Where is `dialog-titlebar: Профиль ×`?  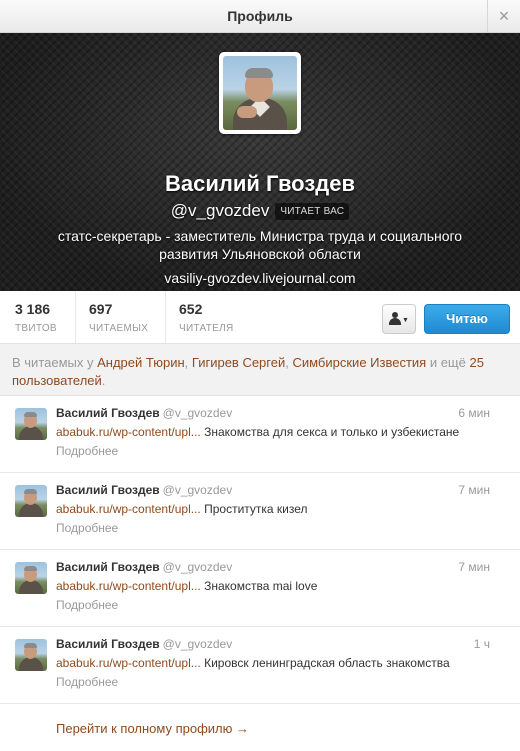
dialog-titlebar: Профиль × is located at coordinates (260, 16).